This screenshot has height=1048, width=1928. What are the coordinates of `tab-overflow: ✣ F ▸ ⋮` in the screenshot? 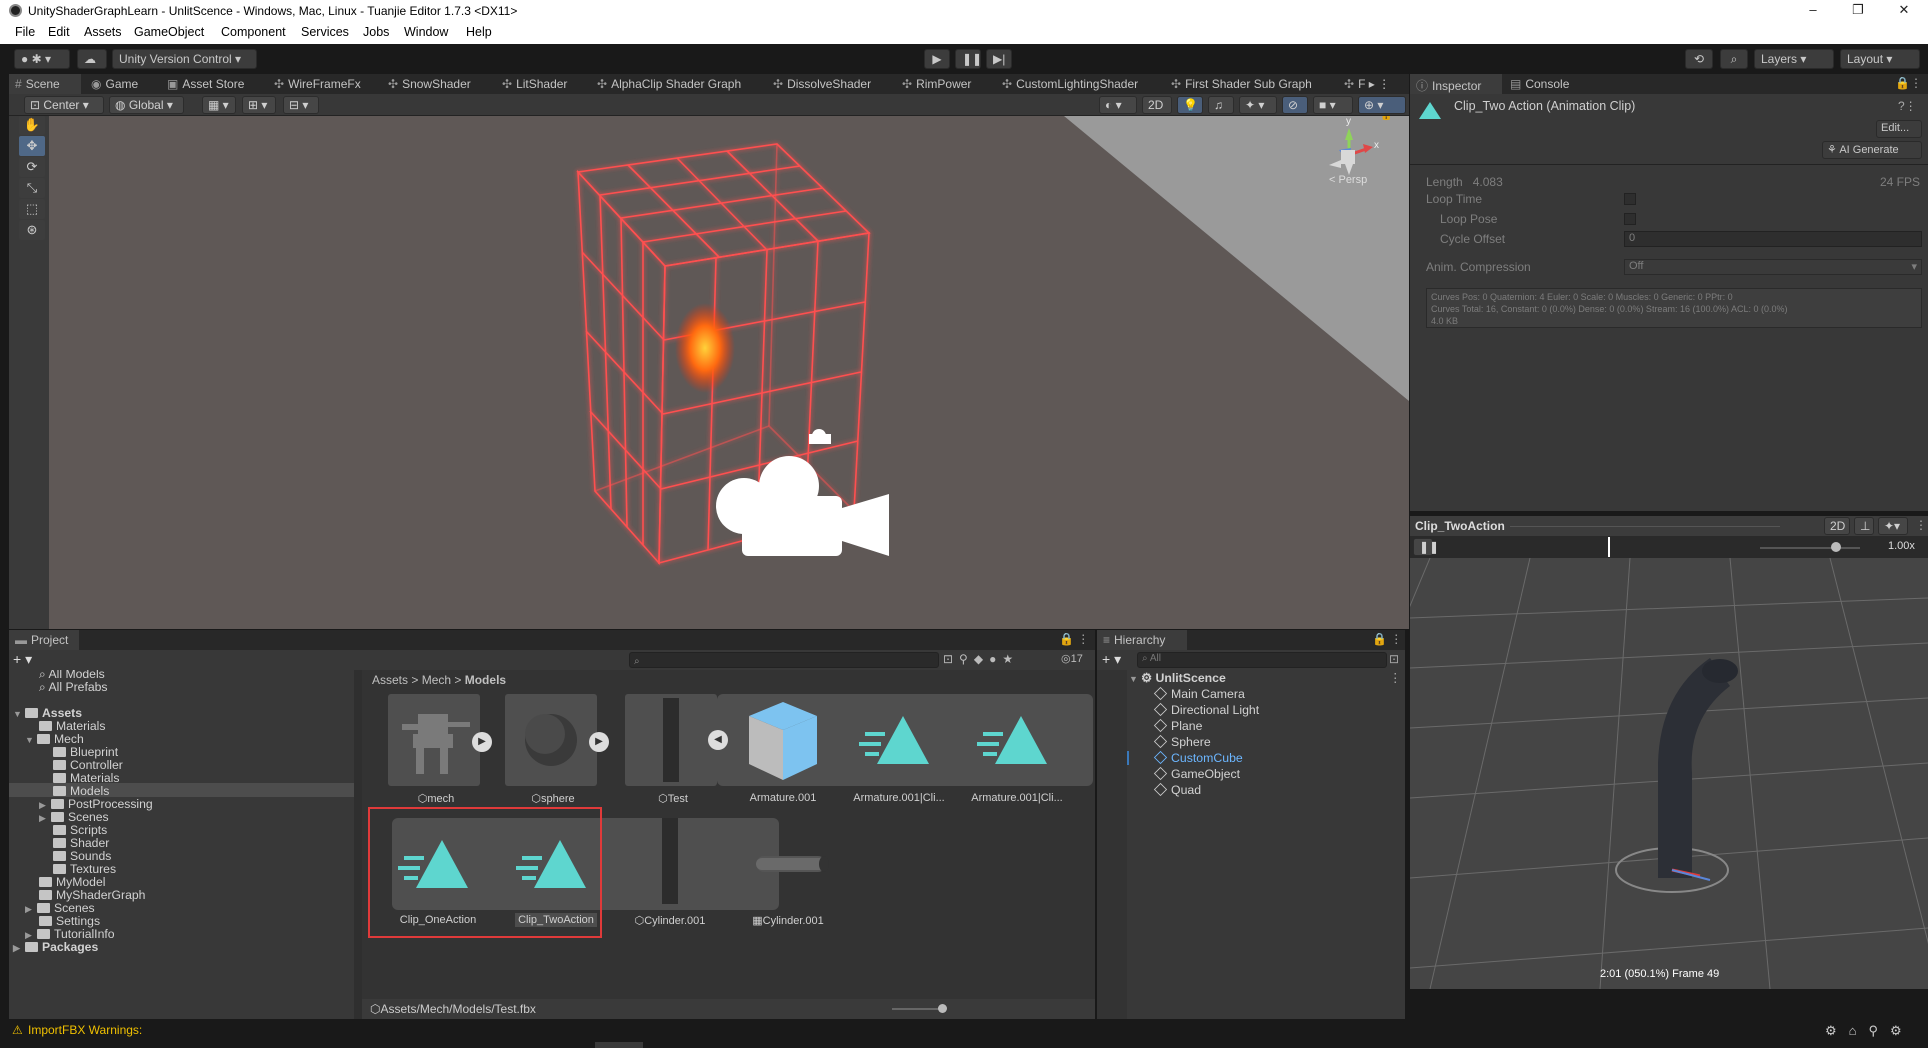 It's located at (1367, 84).